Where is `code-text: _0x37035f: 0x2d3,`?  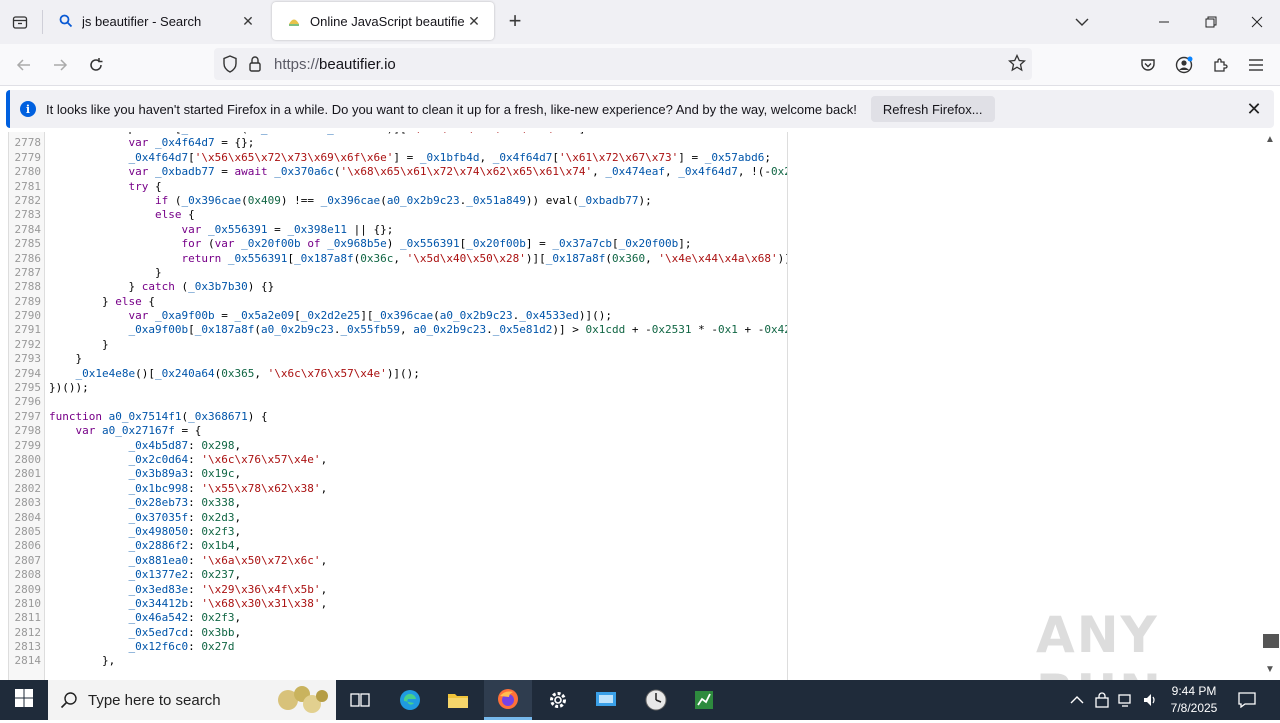 code-text: _0x37035f: 0x2d3, is located at coordinates (143, 518).